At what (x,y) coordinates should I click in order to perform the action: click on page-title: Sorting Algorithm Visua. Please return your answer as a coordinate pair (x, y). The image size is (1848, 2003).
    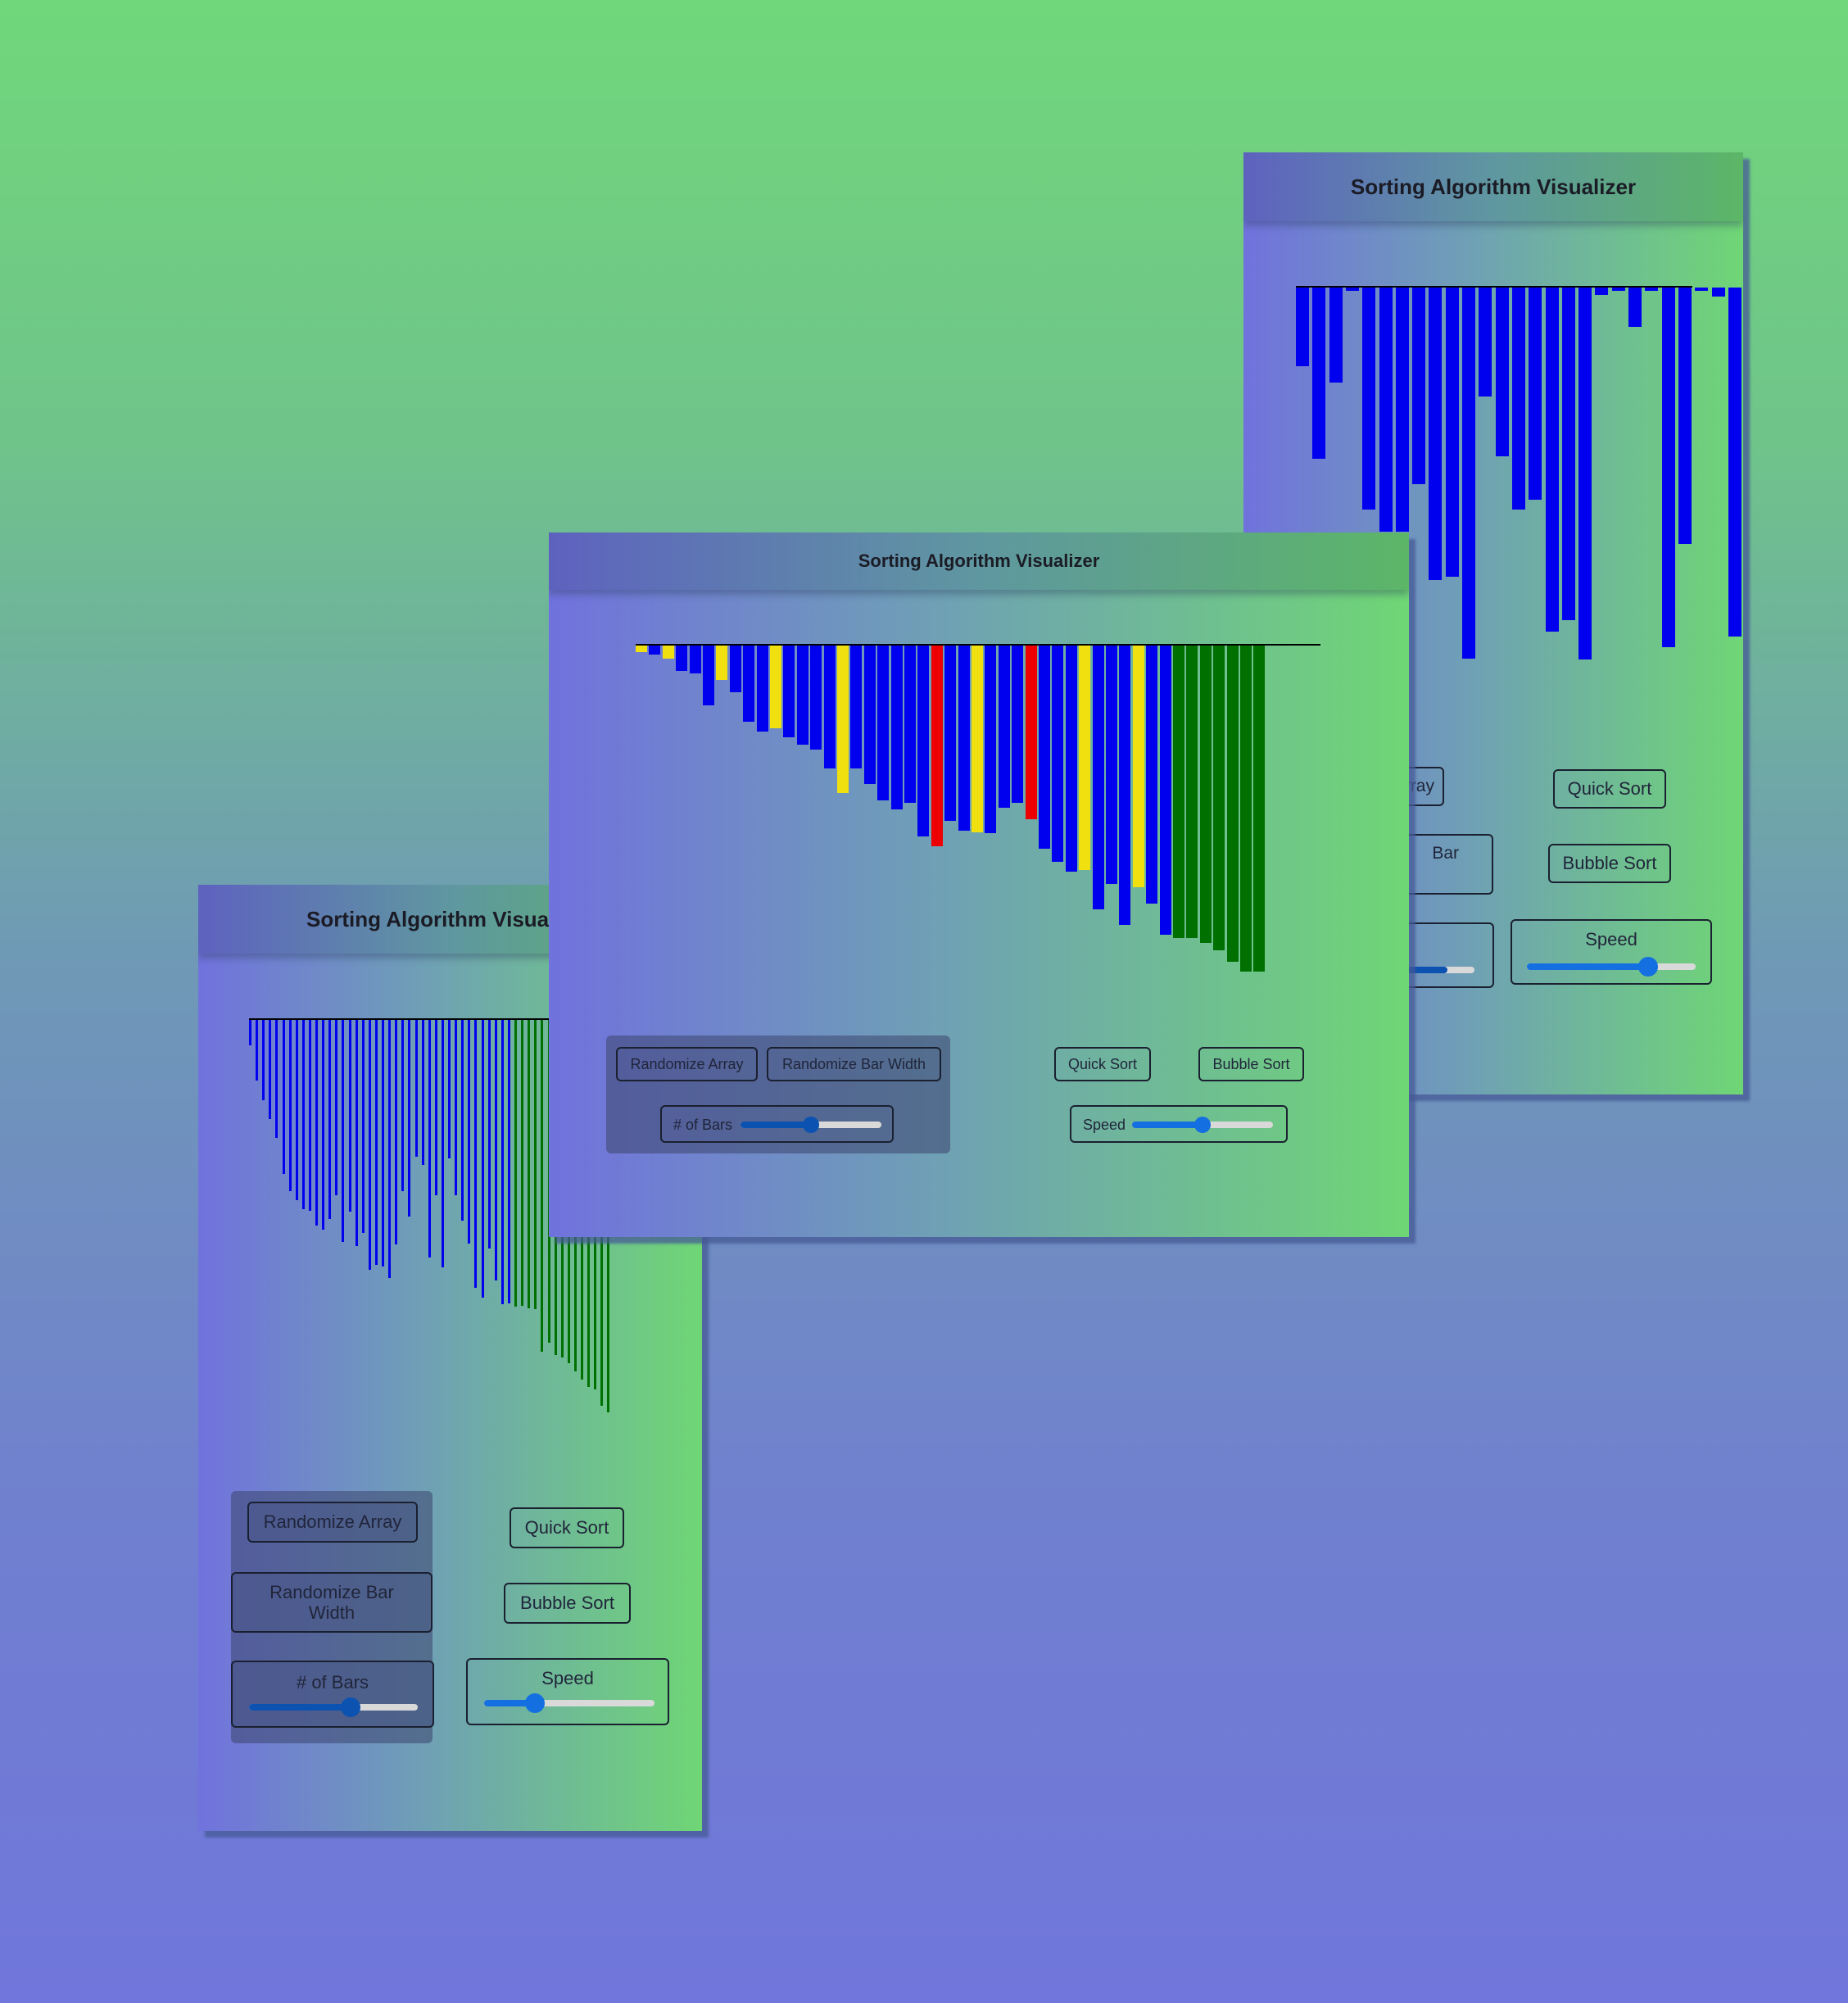
    Looking at the image, I should click on (428, 918).